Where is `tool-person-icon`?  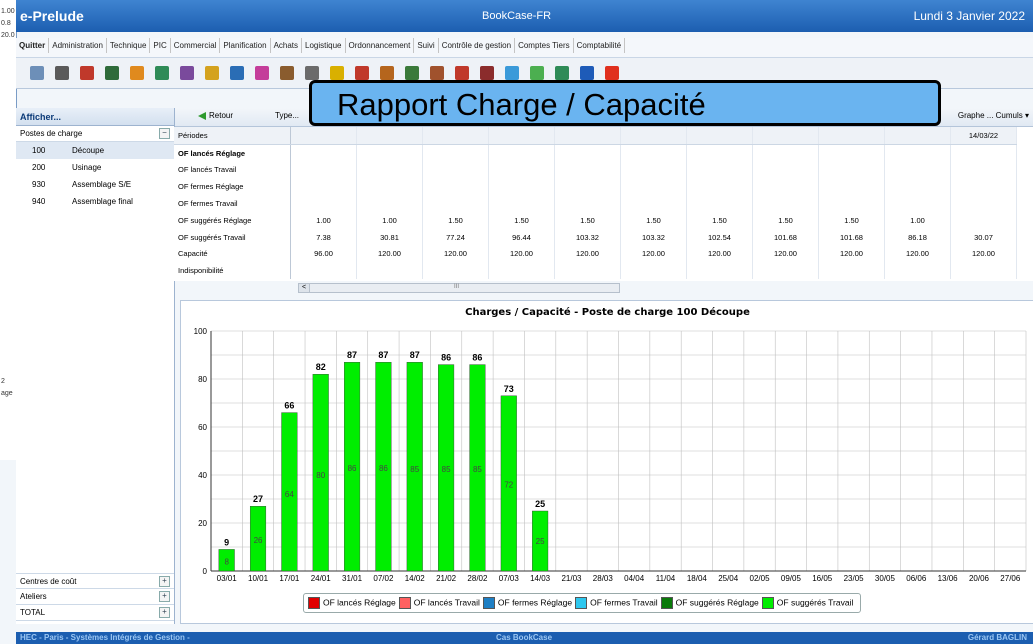 tool-person-icon is located at coordinates (362, 73).